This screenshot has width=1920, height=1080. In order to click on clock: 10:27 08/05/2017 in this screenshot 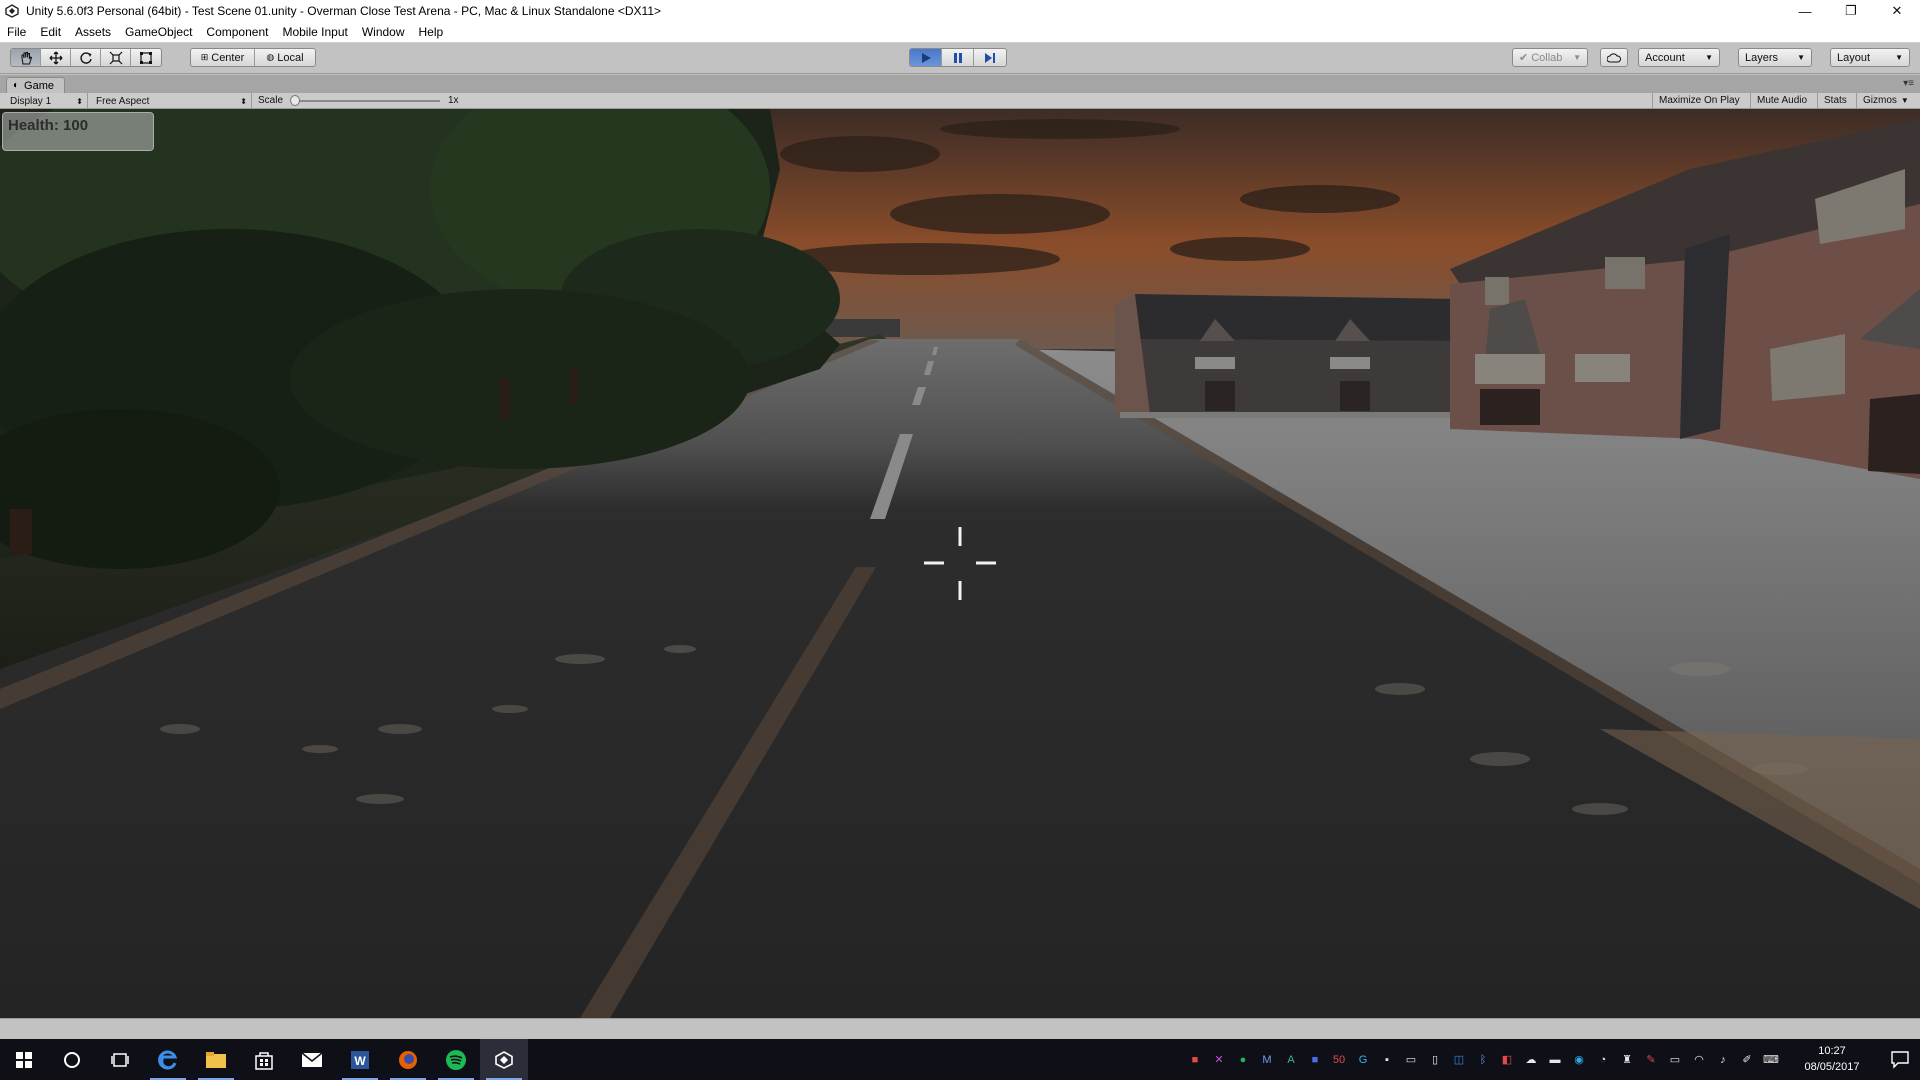, I will do `click(1832, 1059)`.